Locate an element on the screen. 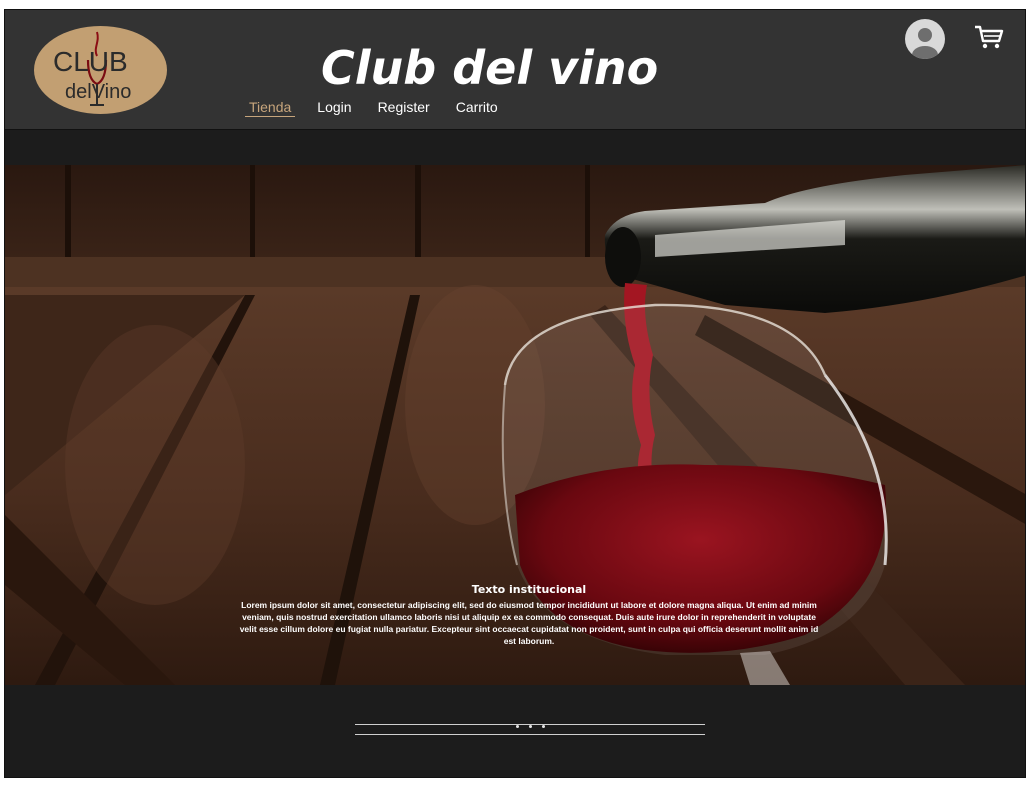  footer-divider-bottom is located at coordinates (530, 734).